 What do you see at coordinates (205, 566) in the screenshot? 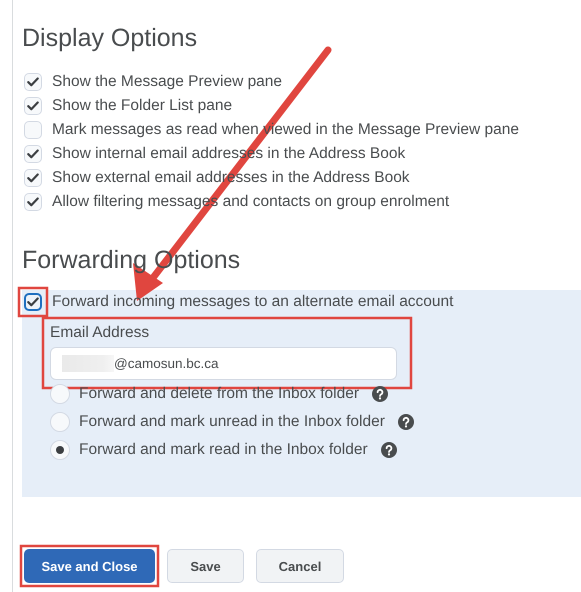
I see `save-button: Save` at bounding box center [205, 566].